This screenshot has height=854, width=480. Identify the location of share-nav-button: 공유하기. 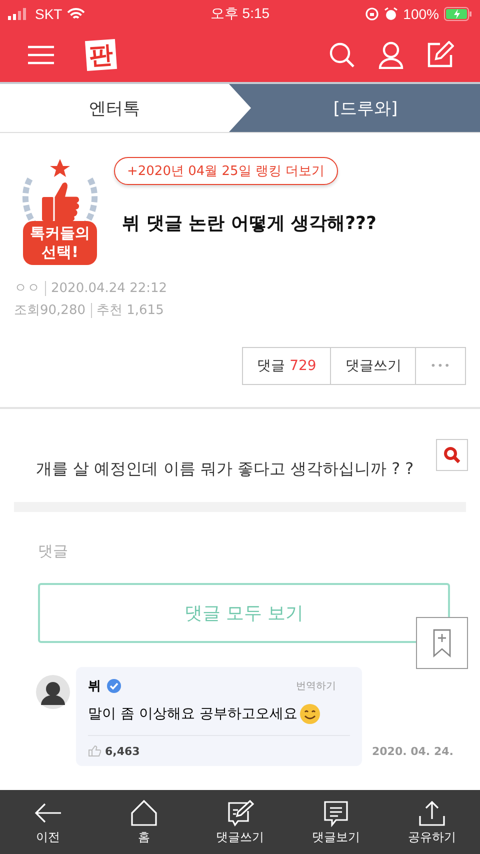
(432, 822).